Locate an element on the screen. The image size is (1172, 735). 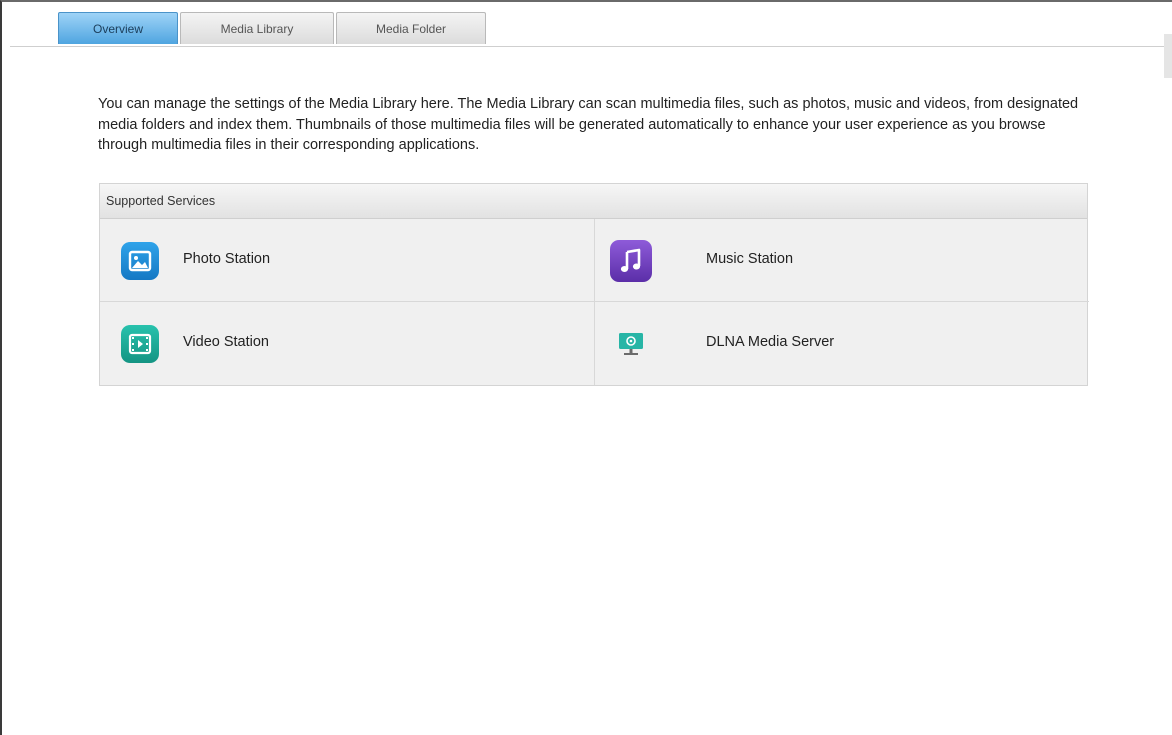
service-label: Photo Station is located at coordinates (227, 259).